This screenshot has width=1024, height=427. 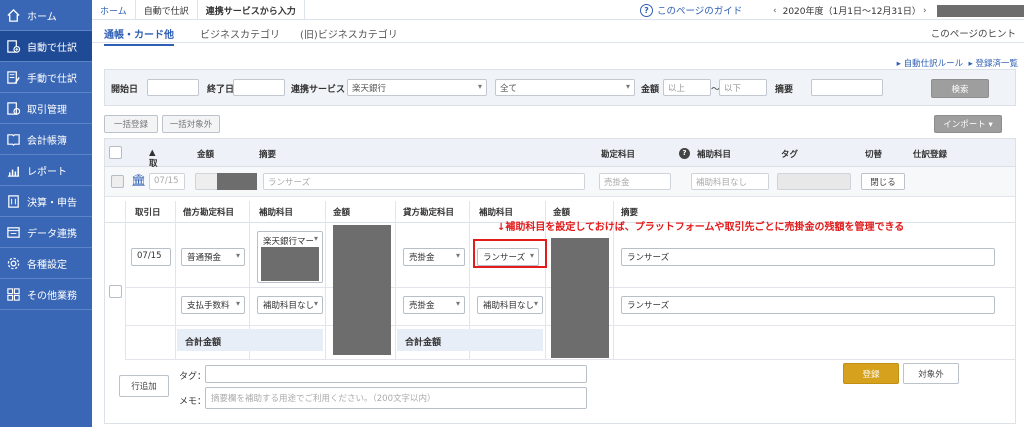 I want to click on chevron-right-icon: ›, so click(x=925, y=11).